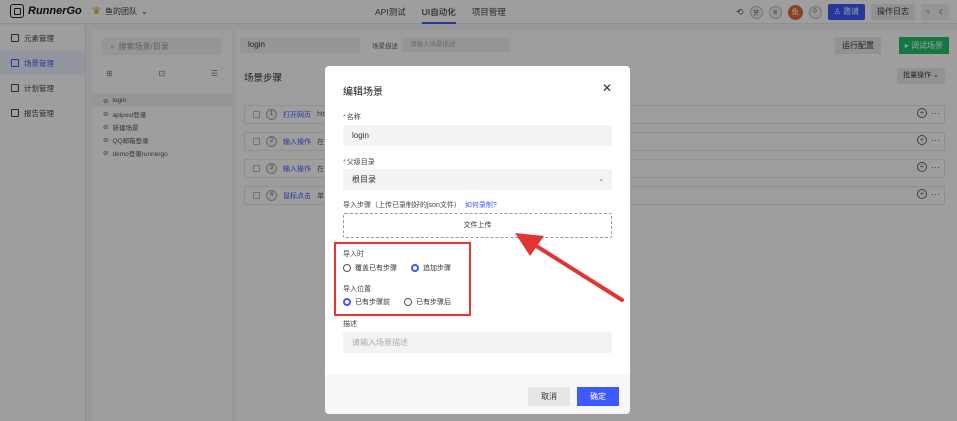  What do you see at coordinates (363, 92) in the screenshot?
I see `modal-title: 编辑场景` at bounding box center [363, 92].